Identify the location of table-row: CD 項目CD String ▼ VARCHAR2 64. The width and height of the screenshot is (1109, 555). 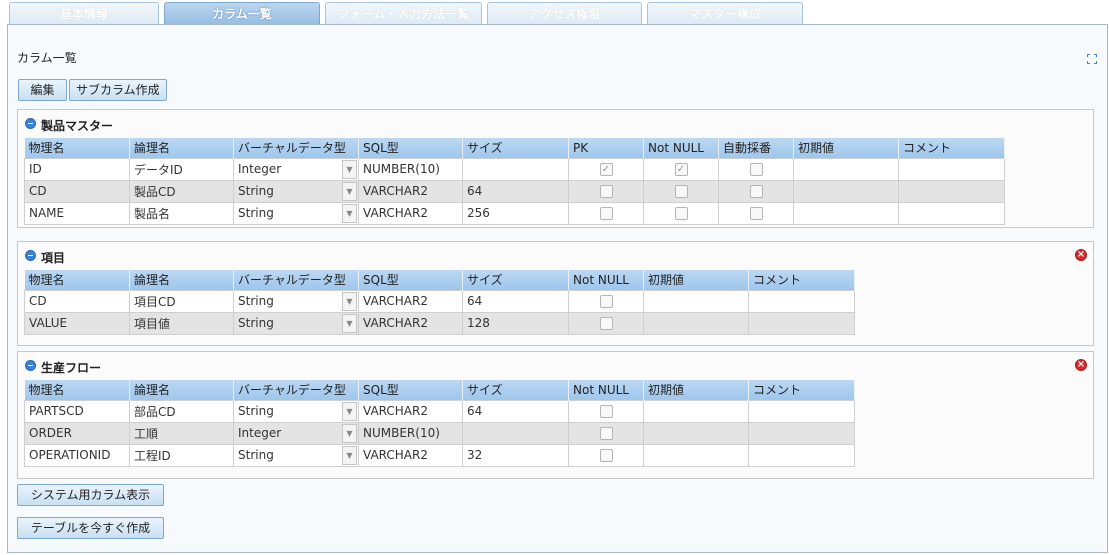
(439, 301).